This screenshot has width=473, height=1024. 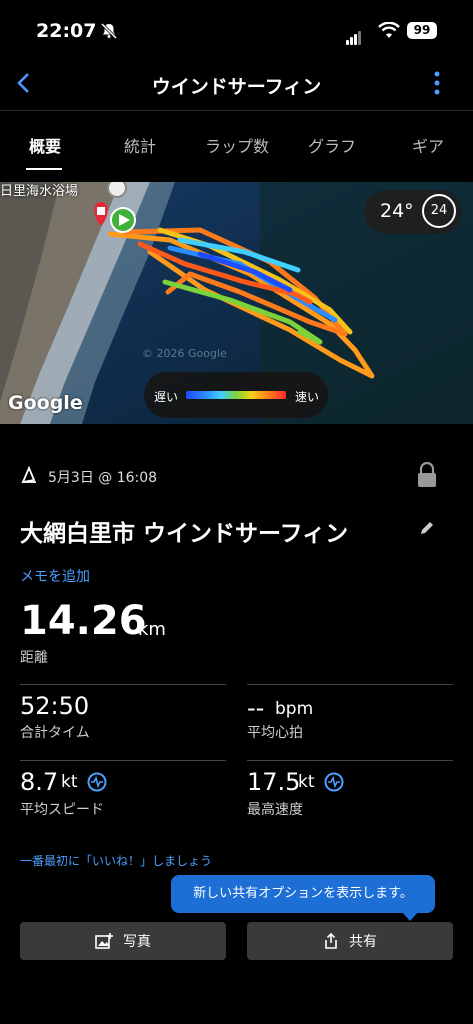 I want to click on nav-divider, so click(x=236, y=110).